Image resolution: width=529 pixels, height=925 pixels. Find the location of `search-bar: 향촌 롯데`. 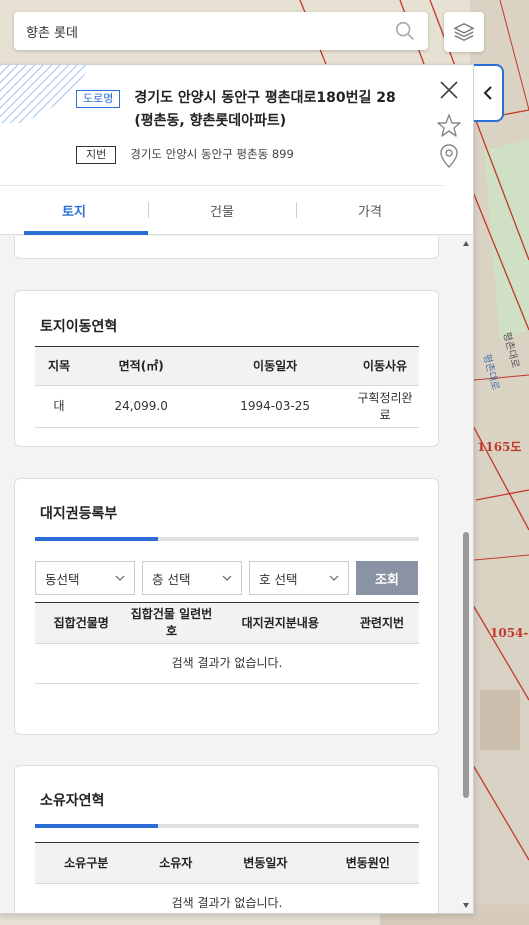

search-bar: 향촌 롯데 is located at coordinates (221, 31).